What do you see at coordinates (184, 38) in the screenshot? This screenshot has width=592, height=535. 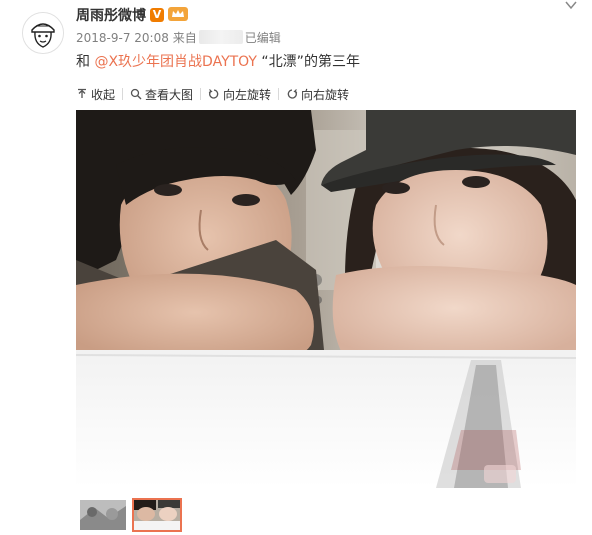 I see `source-prefix: 来自` at bounding box center [184, 38].